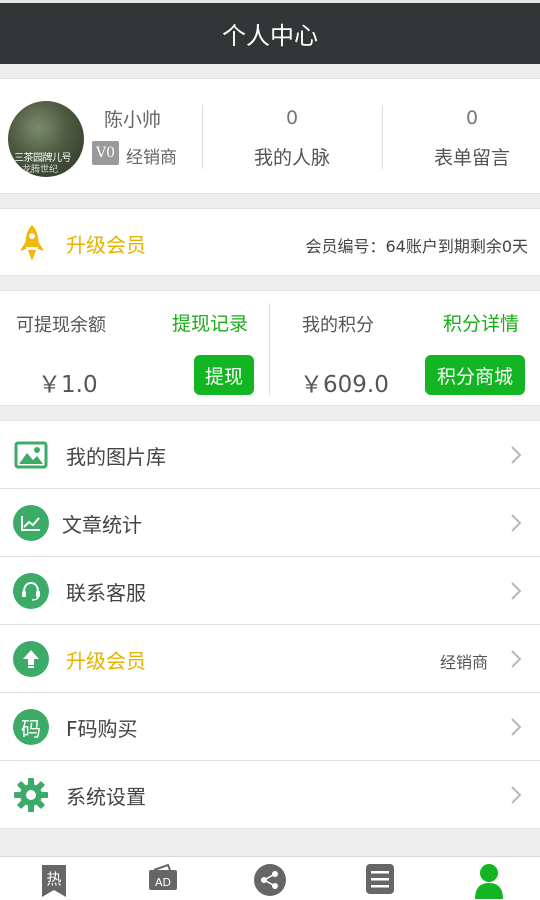  What do you see at coordinates (31, 659) in the screenshot?
I see `upgrade-arrow-icon` at bounding box center [31, 659].